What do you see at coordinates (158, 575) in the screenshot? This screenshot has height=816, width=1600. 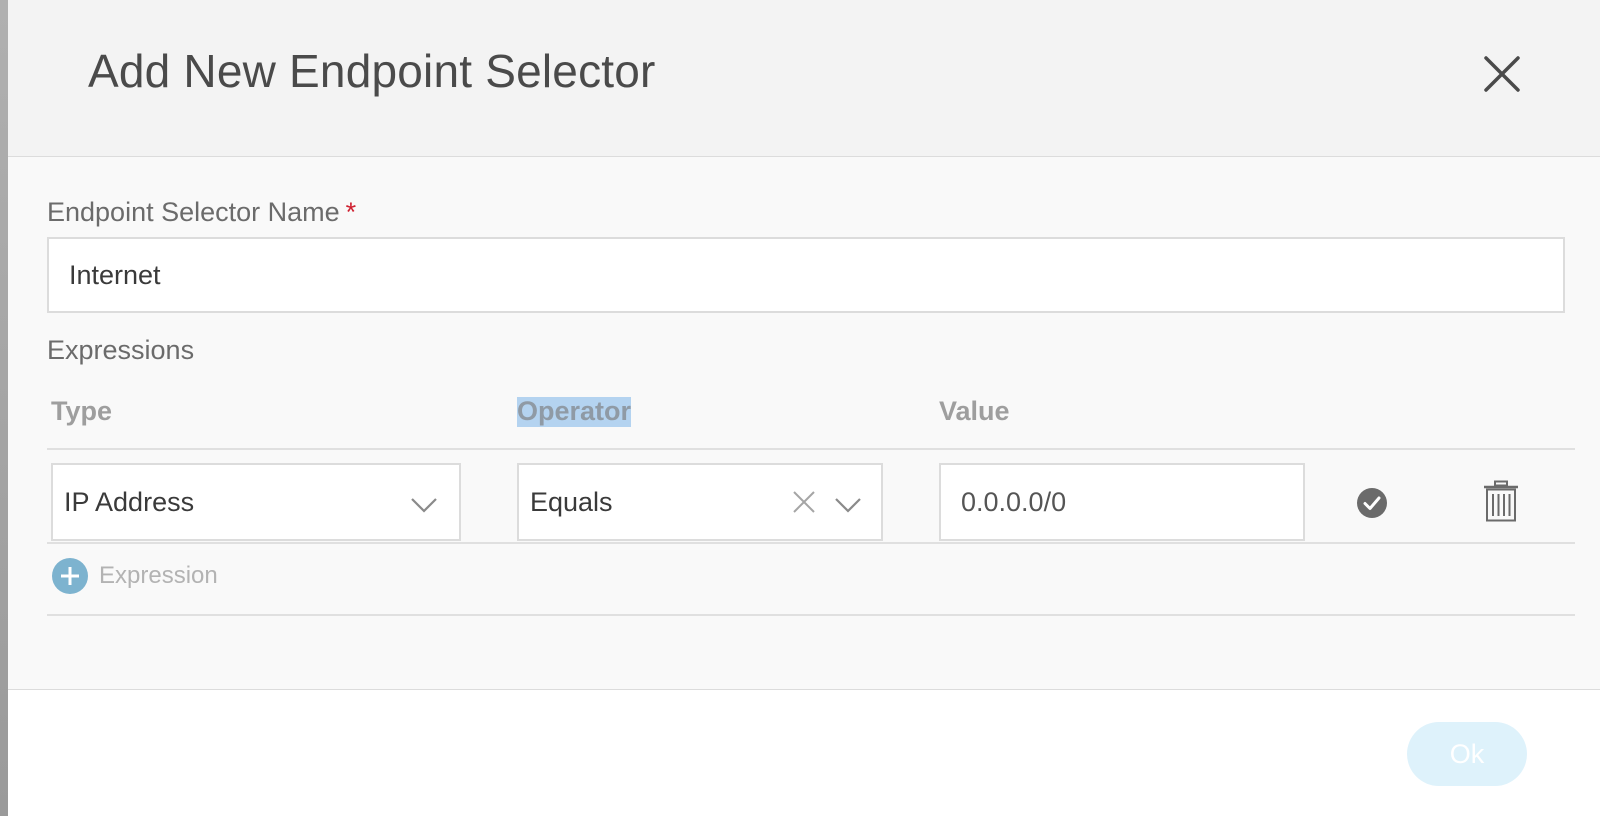 I see `add-expression-label: Expression` at bounding box center [158, 575].